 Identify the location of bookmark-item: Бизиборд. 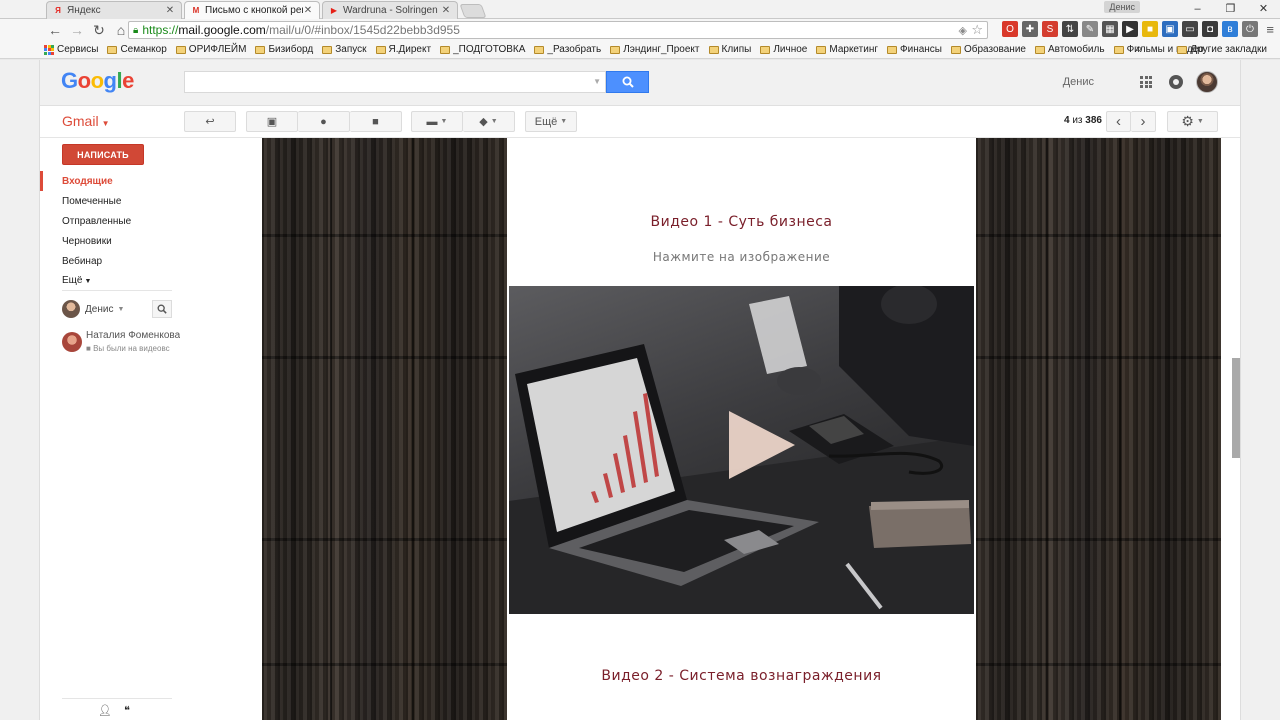
(284, 49).